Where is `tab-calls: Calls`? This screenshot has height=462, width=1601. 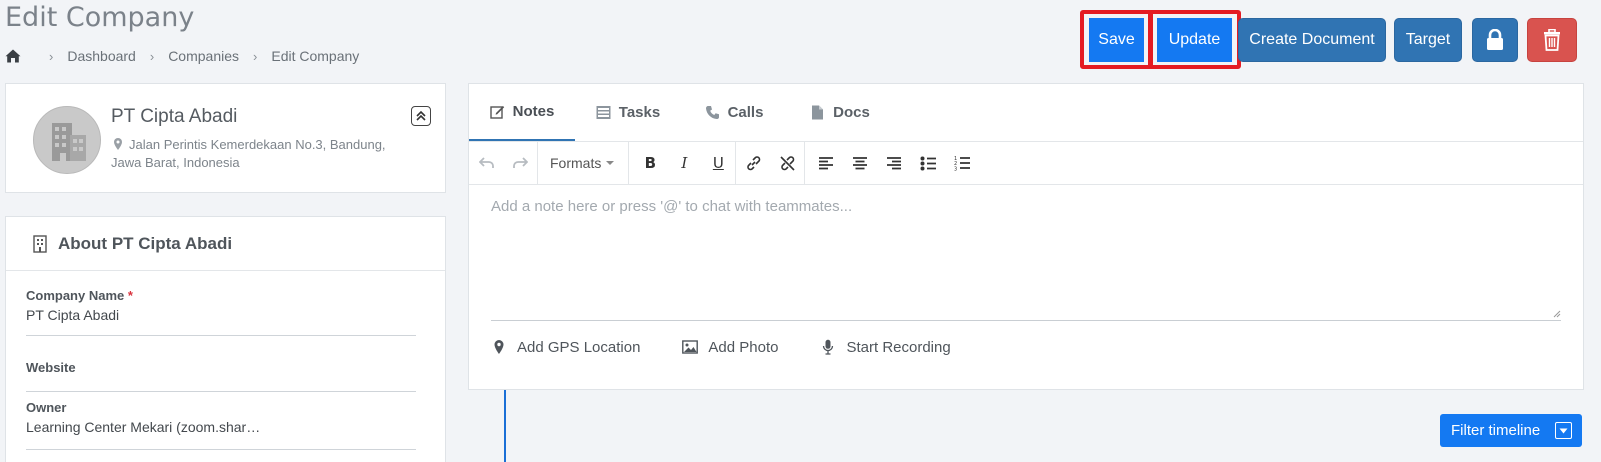 tab-calls: Calls is located at coordinates (734, 112).